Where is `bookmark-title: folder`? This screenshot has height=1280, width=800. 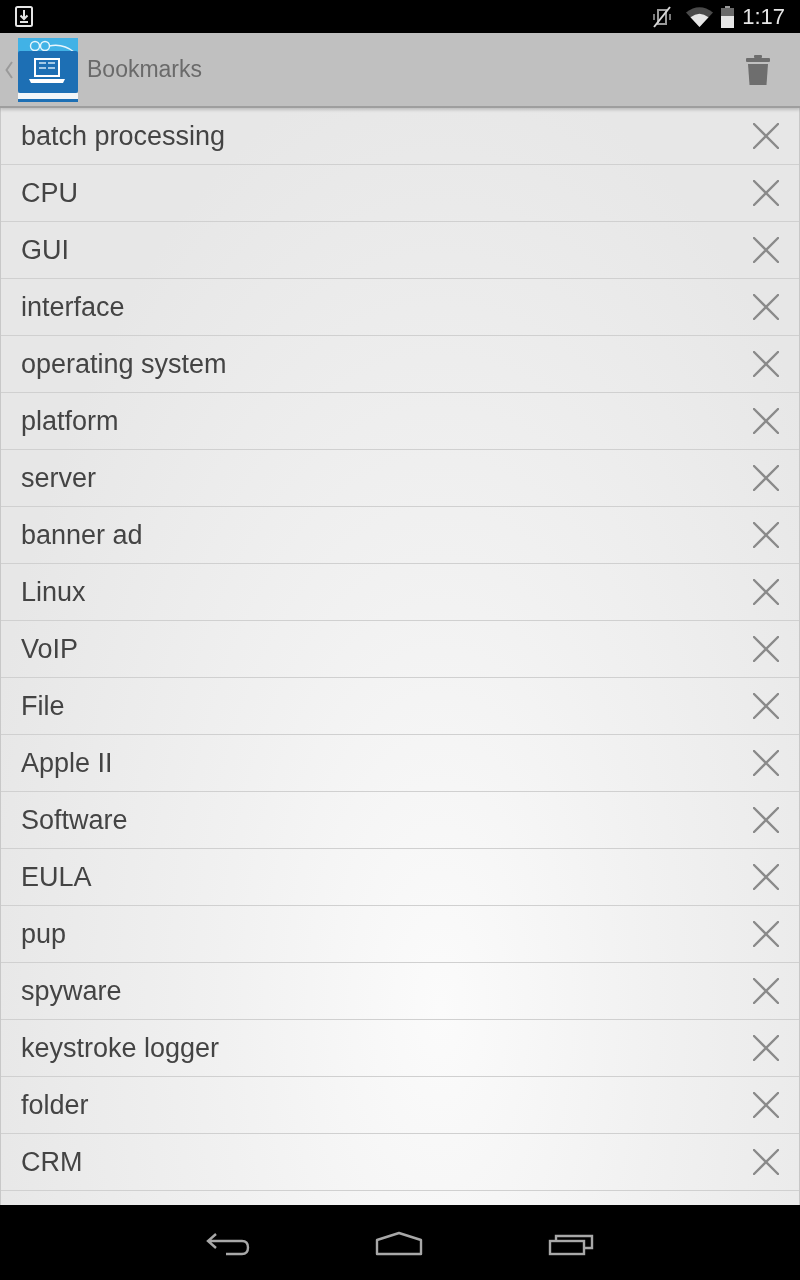
bookmark-title: folder is located at coordinates (55, 1105).